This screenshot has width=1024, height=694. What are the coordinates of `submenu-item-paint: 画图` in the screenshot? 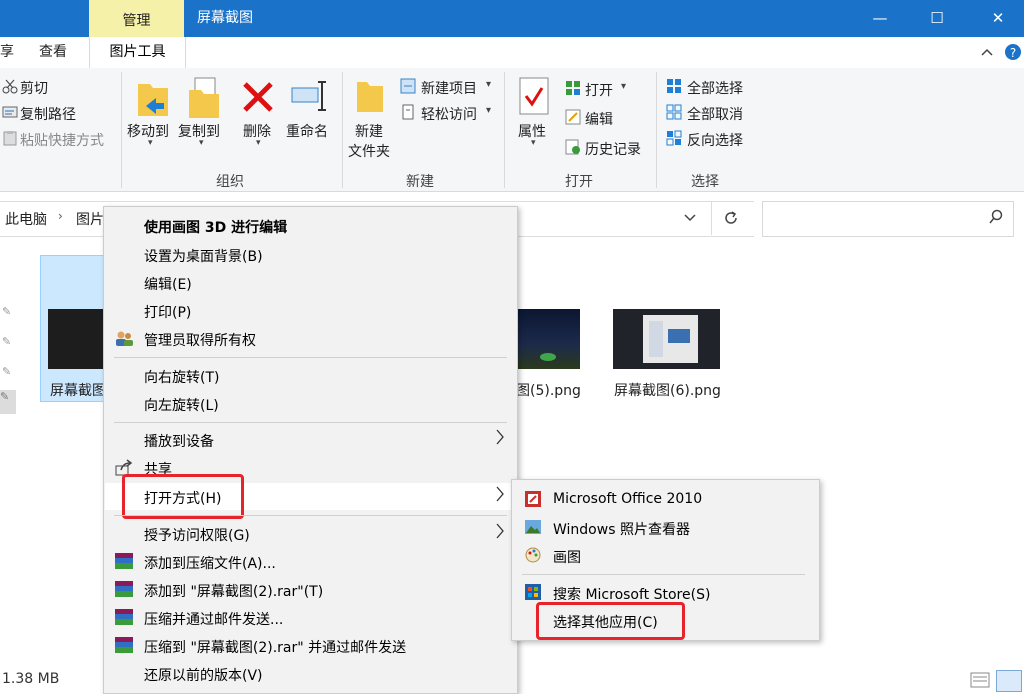 It's located at (567, 557).